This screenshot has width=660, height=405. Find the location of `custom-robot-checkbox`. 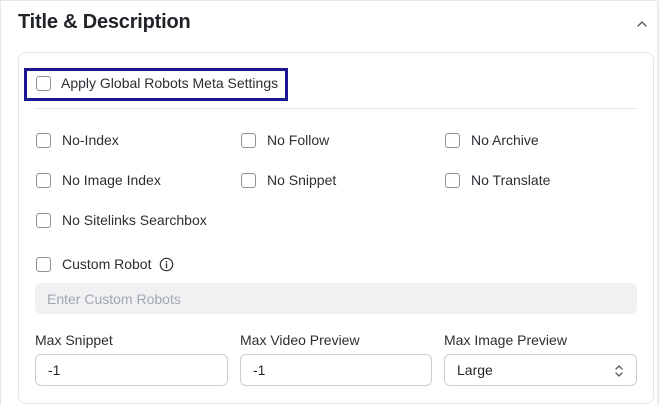

custom-robot-checkbox is located at coordinates (43, 264).